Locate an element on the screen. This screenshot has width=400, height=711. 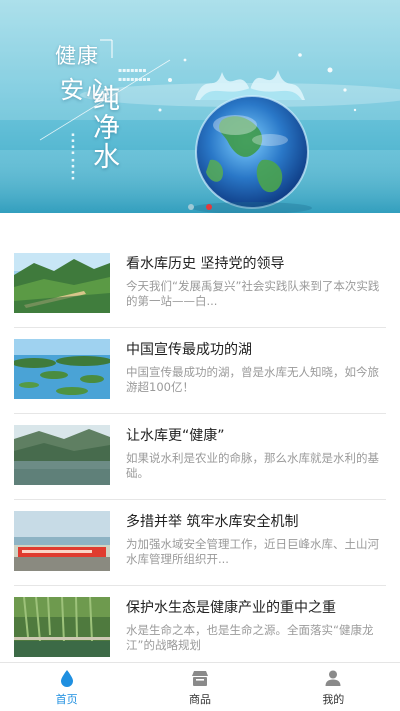
news-title: 看水库历史 坚持党的领导 is located at coordinates (205, 264).